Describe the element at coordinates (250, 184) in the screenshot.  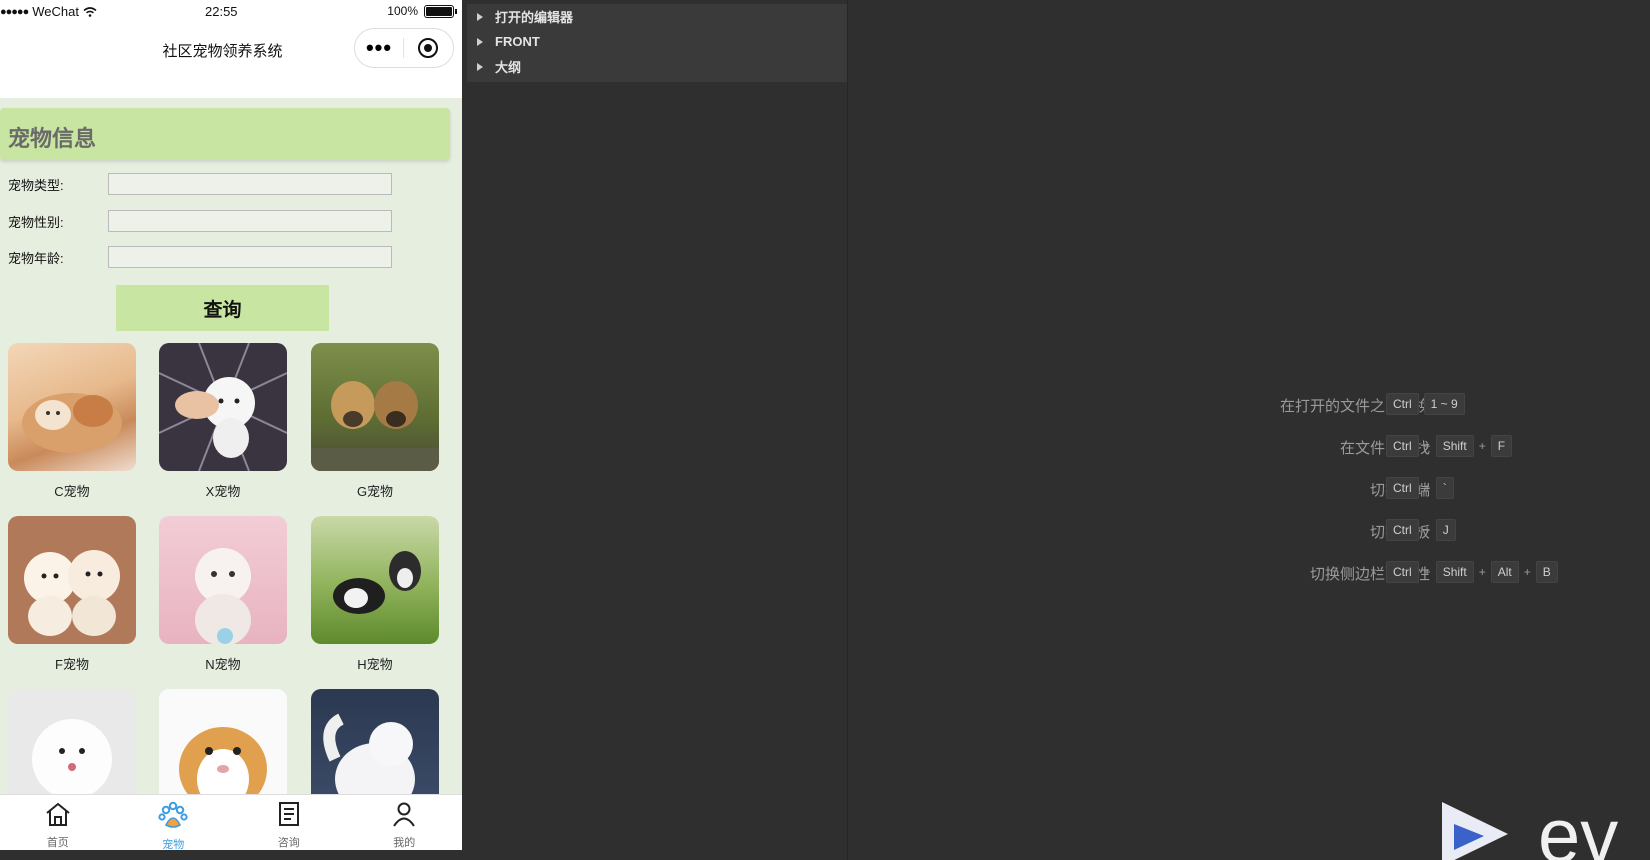
I see `pet-type-input` at that location.